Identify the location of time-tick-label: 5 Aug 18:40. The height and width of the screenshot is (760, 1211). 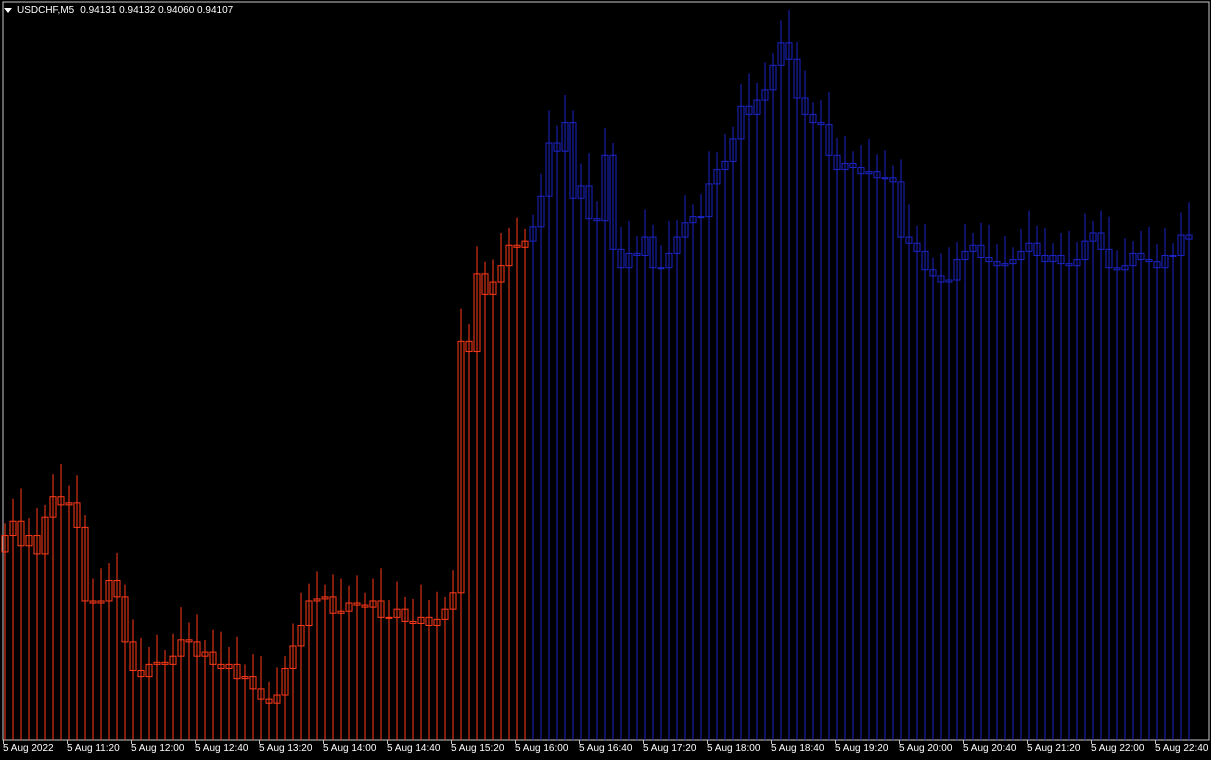
(798, 748).